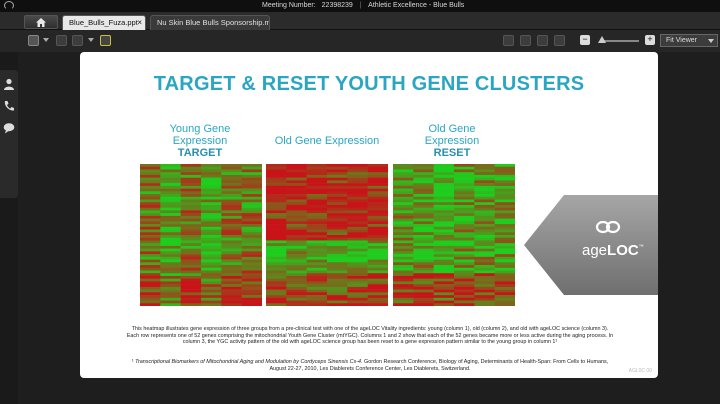 This screenshot has height=404, width=720. What do you see at coordinates (416, 5) in the screenshot?
I see `meeting-title: Athletic Excellence - Blue Bulls` at bounding box center [416, 5].